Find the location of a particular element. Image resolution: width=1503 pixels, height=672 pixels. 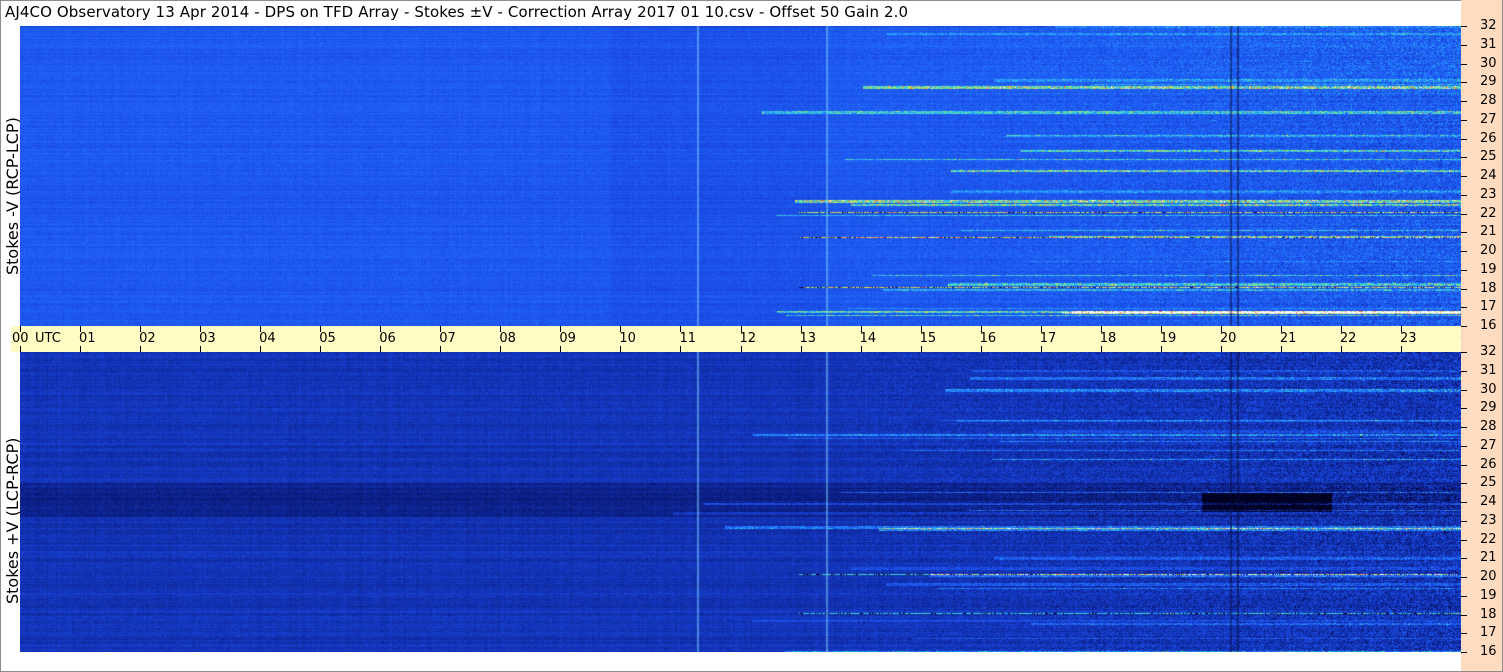

time-axis-label: 16 is located at coordinates (988, 338).